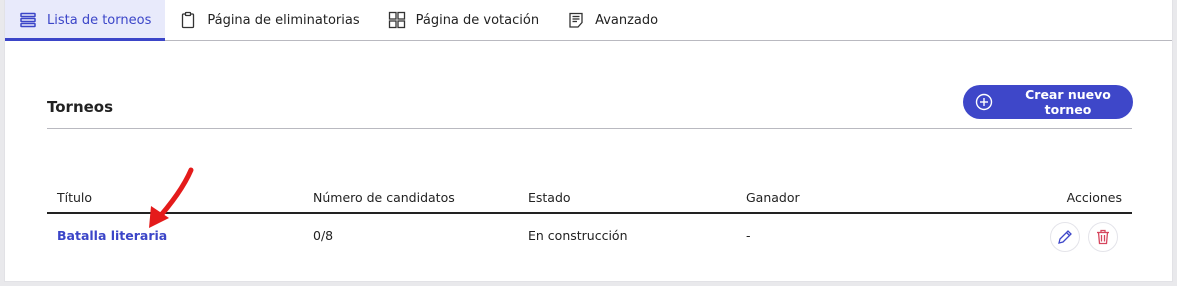  Describe the element at coordinates (283, 20) in the screenshot. I see `tab-label: Página de eliminatorias` at that location.